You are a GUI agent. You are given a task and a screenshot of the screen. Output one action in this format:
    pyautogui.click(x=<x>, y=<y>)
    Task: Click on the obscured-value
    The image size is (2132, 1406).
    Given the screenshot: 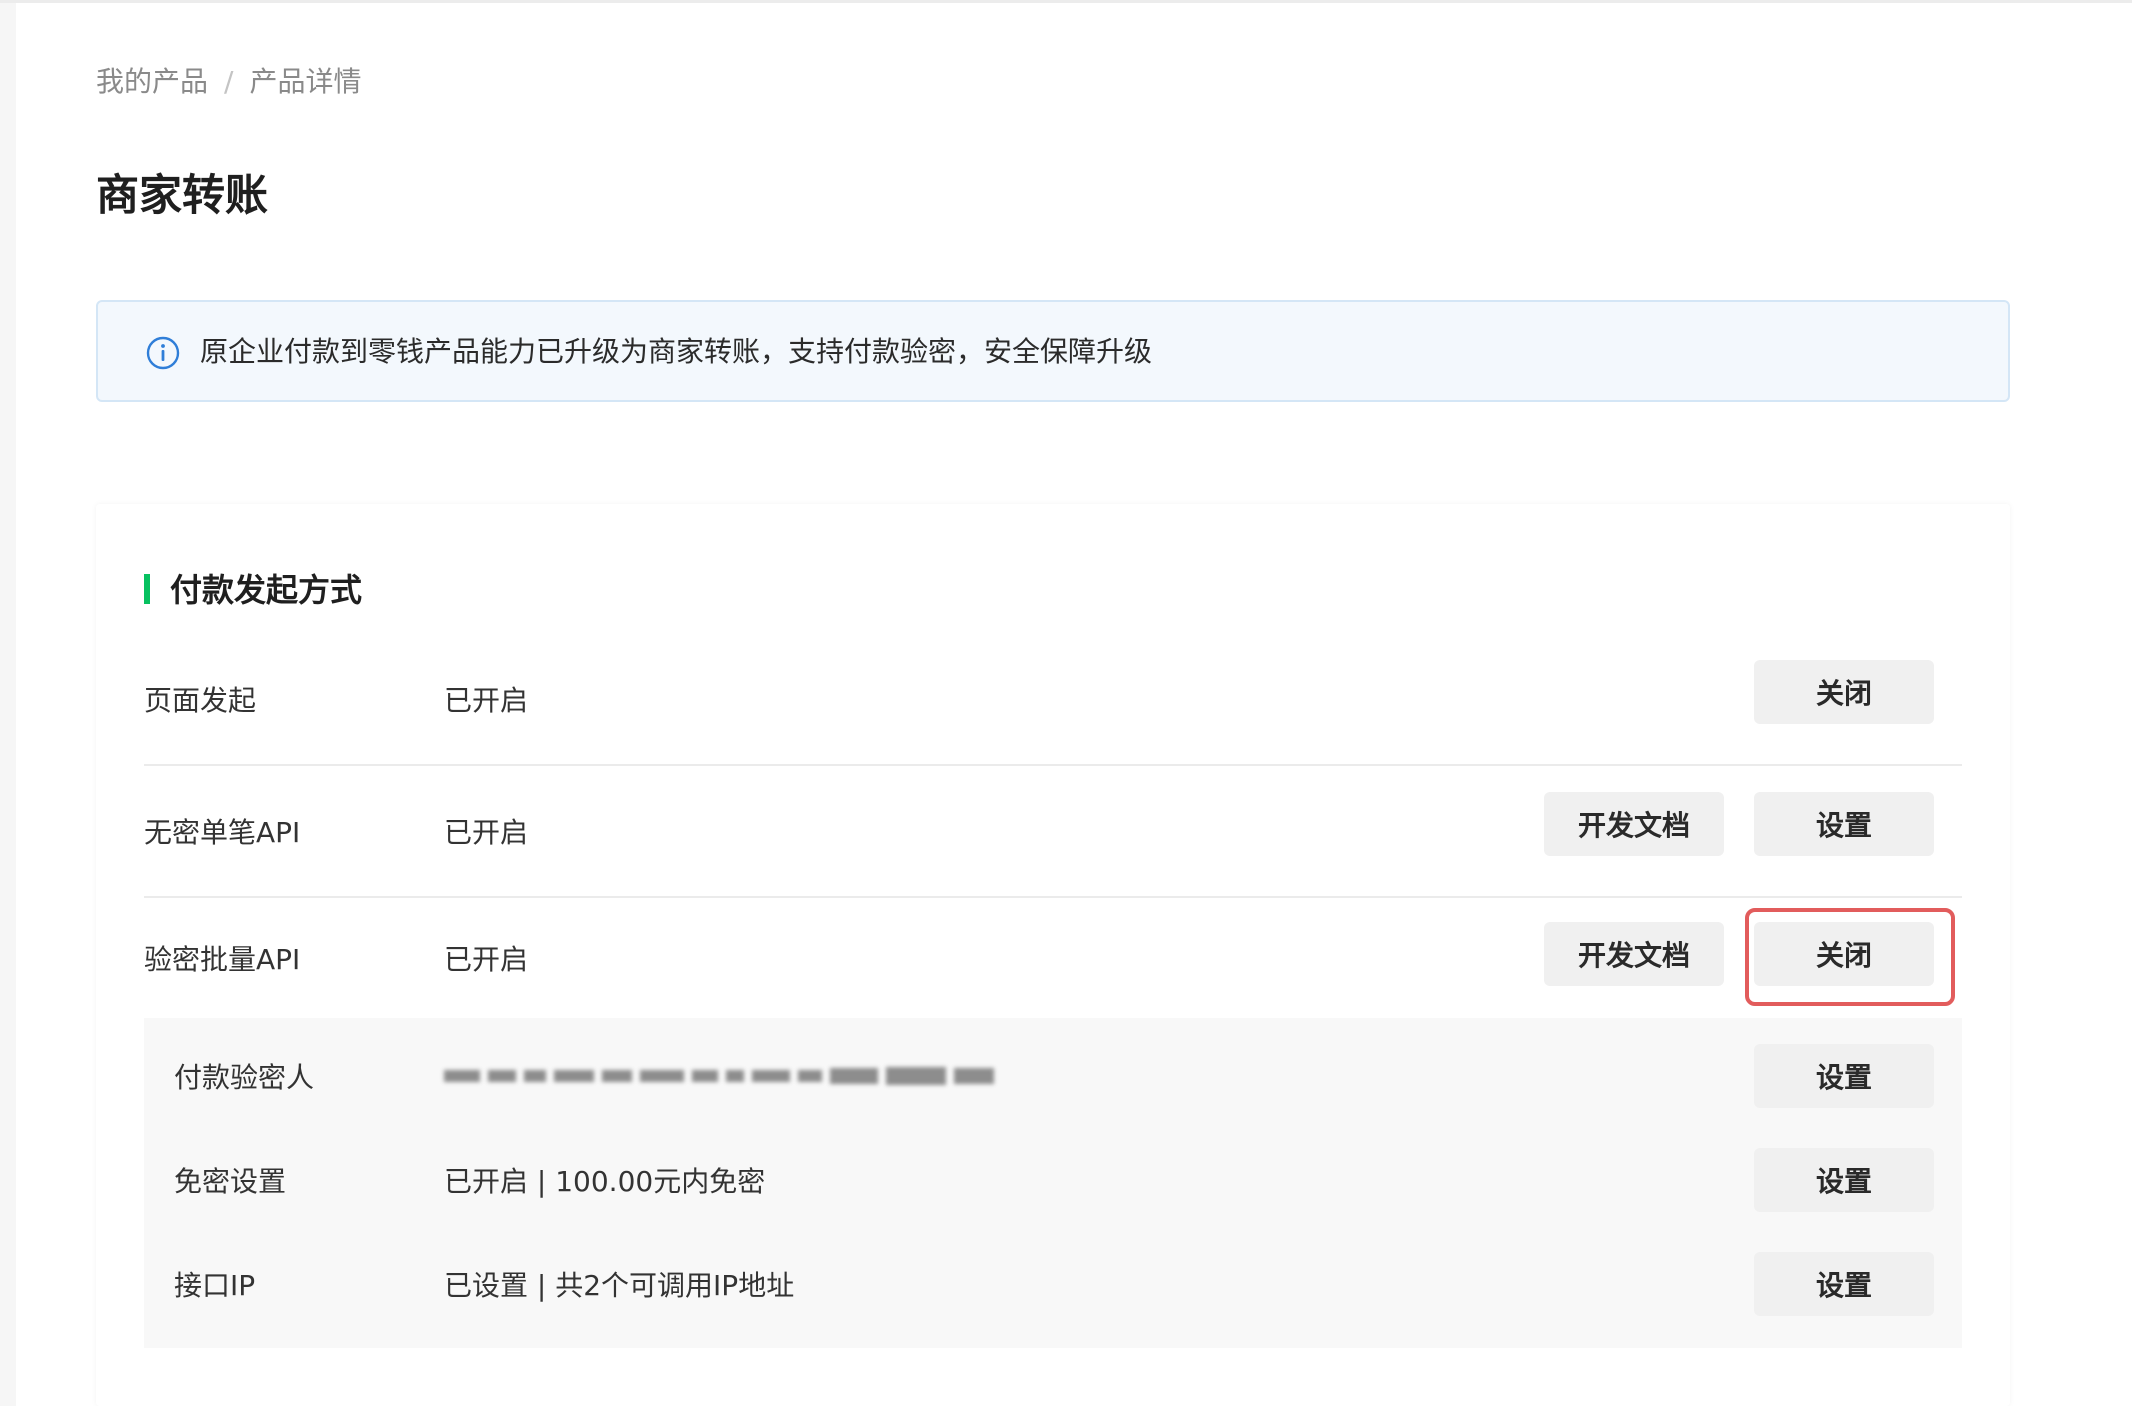 What is the action you would take?
    pyautogui.click(x=723, y=1076)
    